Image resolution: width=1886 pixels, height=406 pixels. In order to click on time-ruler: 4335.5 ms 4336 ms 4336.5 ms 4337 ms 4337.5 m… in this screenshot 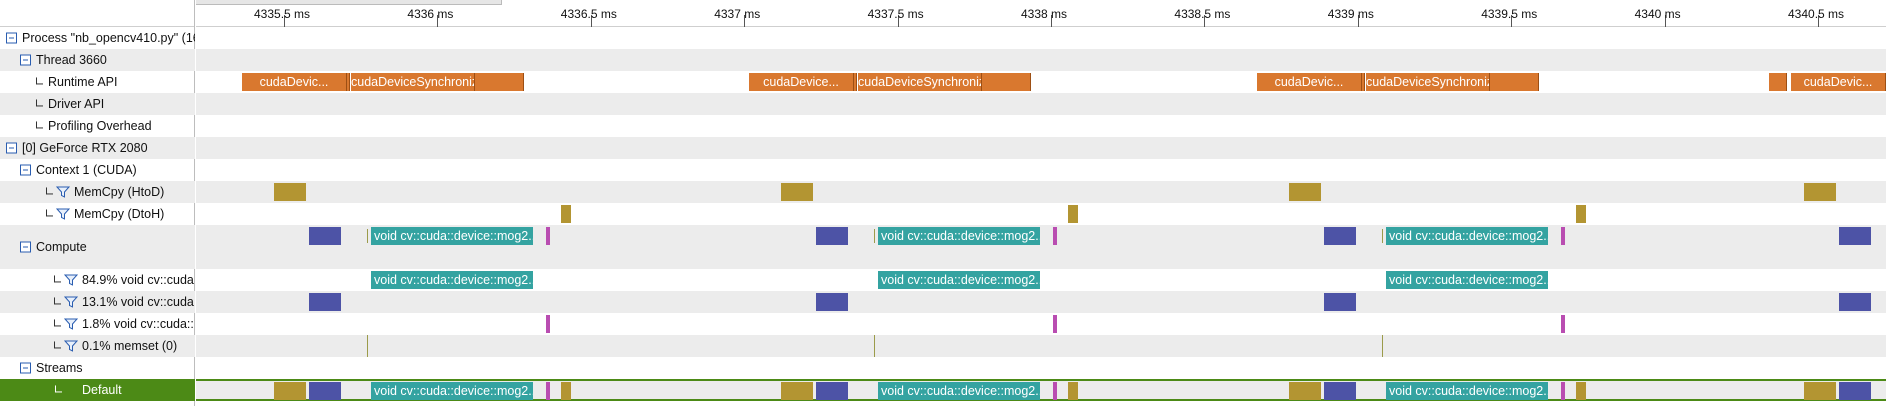, I will do `click(1041, 13)`.